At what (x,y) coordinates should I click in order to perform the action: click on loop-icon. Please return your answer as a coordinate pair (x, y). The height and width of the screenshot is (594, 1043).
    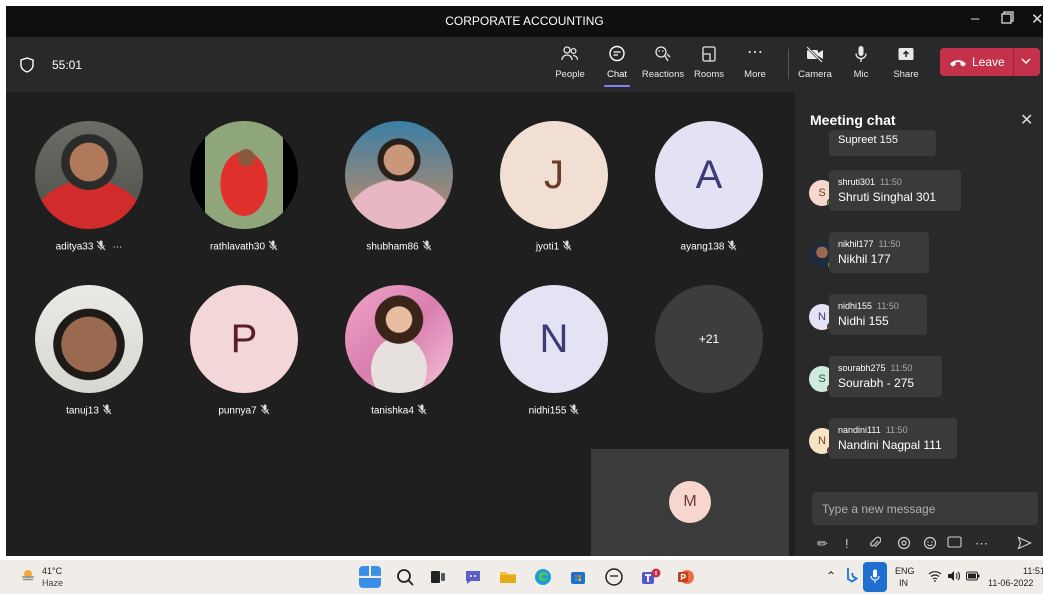
    Looking at the image, I should click on (904, 544).